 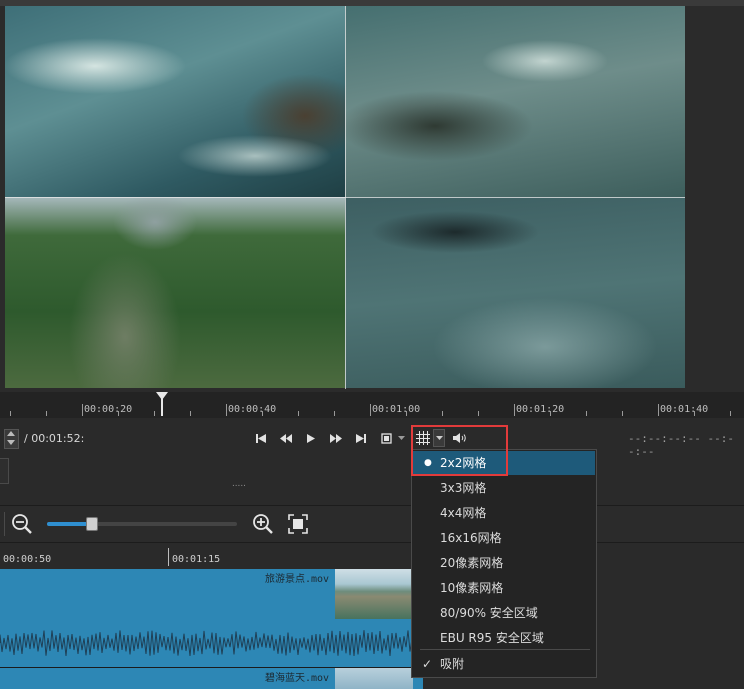 I want to click on menu-item-label: EBU R95 安全区域, so click(x=492, y=638).